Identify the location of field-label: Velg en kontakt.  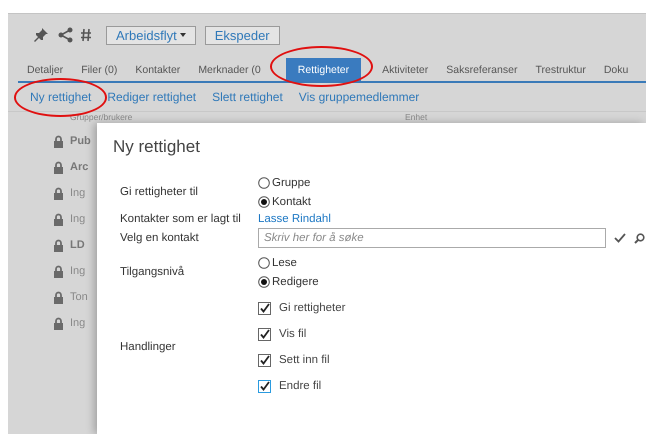
(159, 238).